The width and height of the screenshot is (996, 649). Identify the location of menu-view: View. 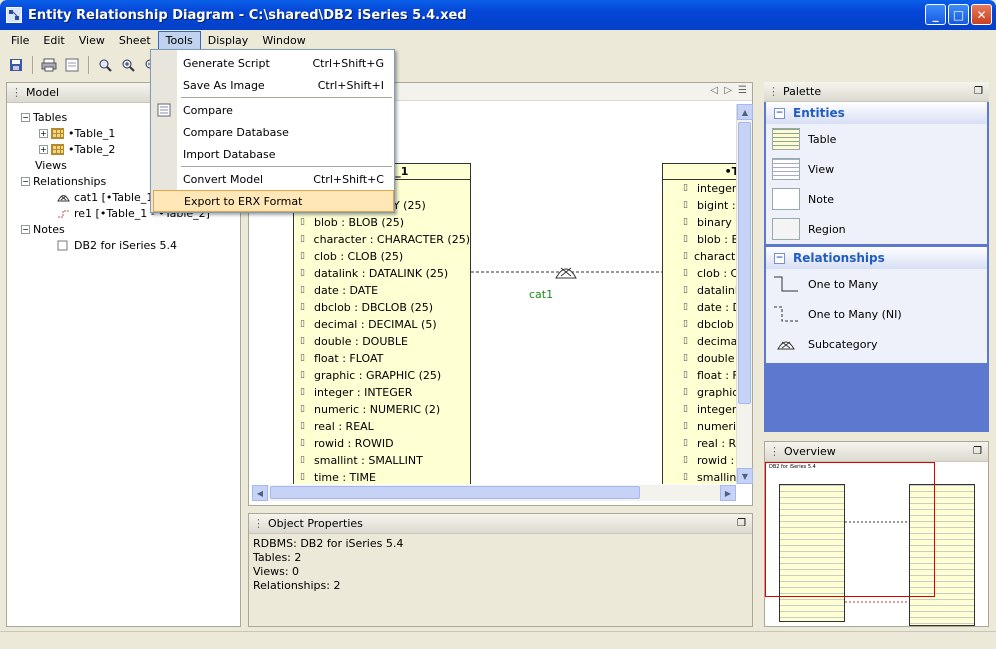
(92, 40).